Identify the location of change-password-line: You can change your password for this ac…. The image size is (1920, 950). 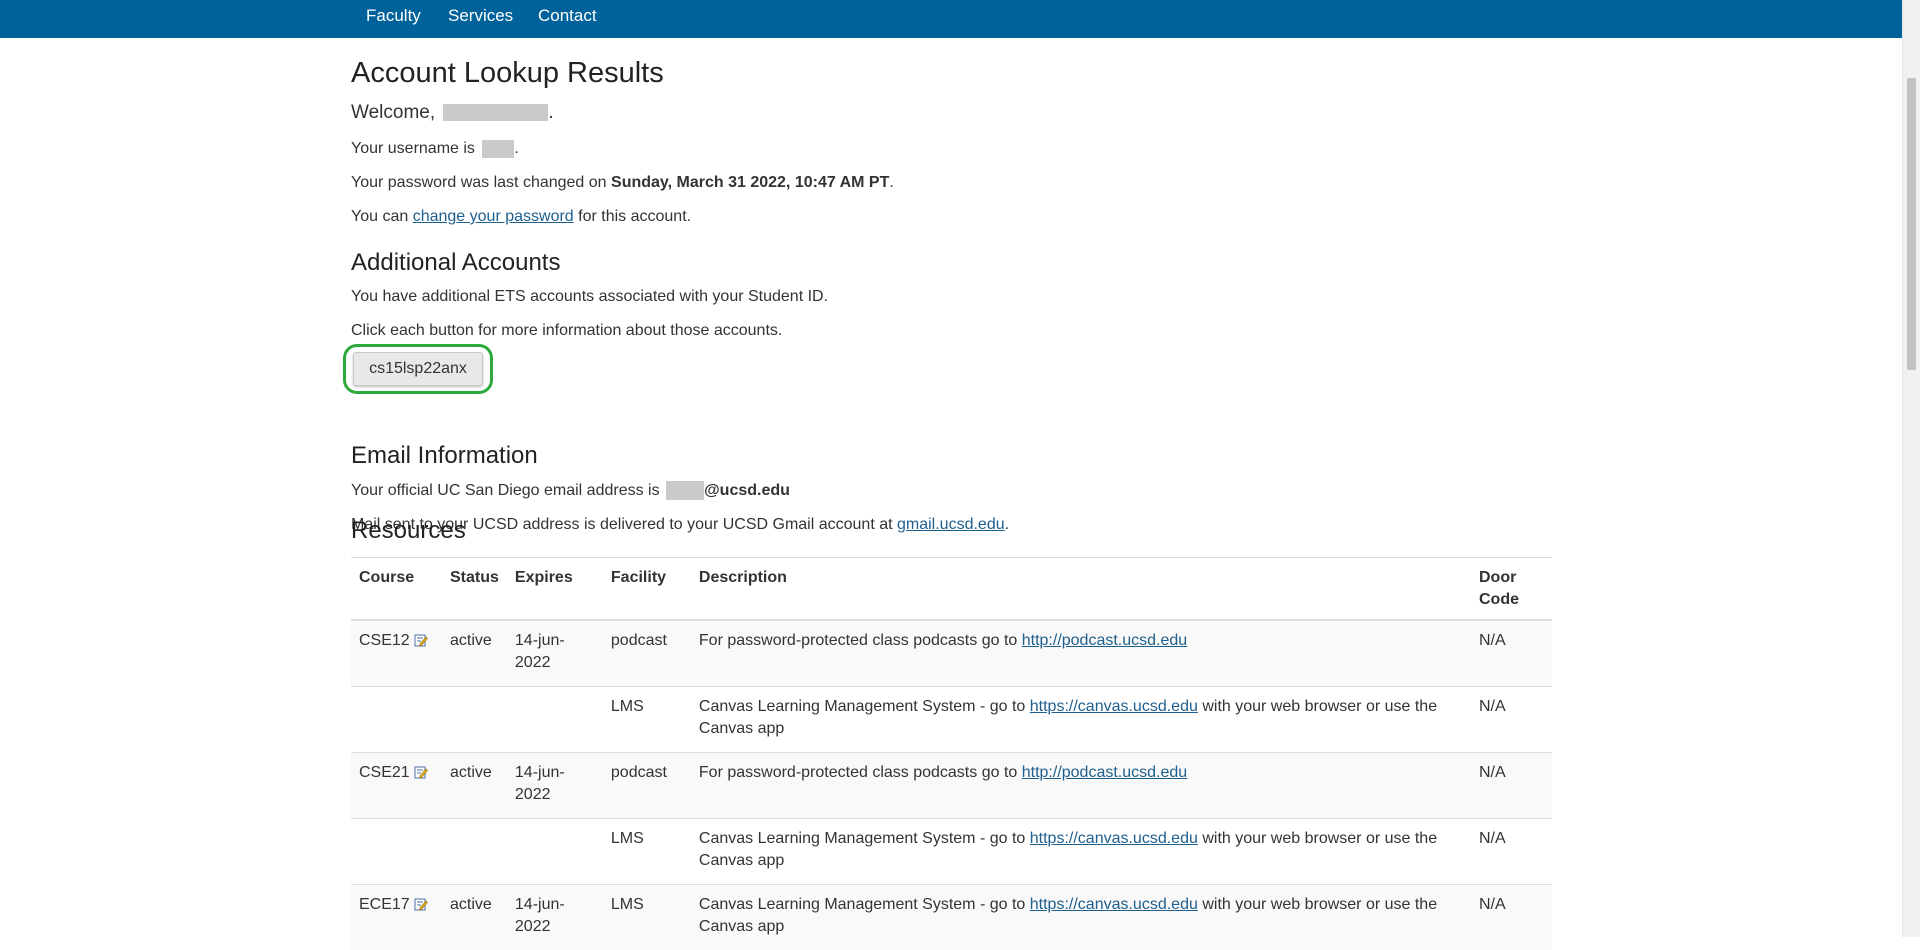
(521, 217).